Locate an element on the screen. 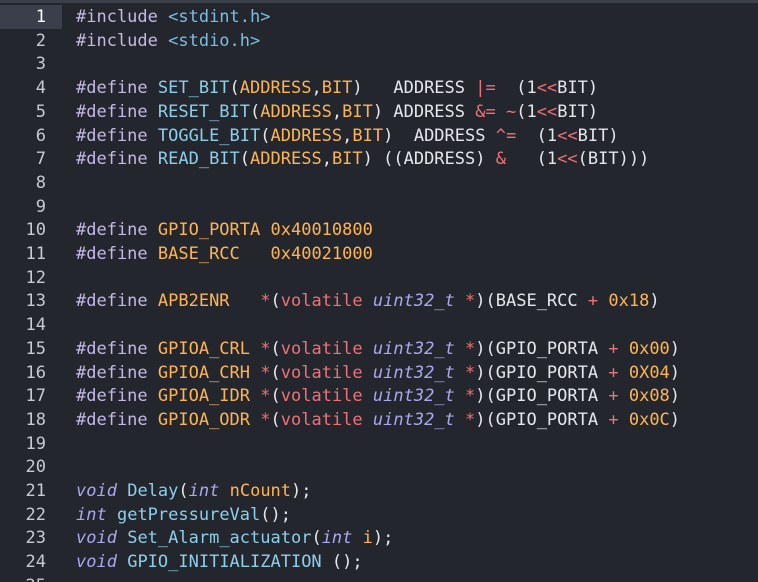 This screenshot has width=758, height=582. code-token: <stdint.h> is located at coordinates (219, 17).